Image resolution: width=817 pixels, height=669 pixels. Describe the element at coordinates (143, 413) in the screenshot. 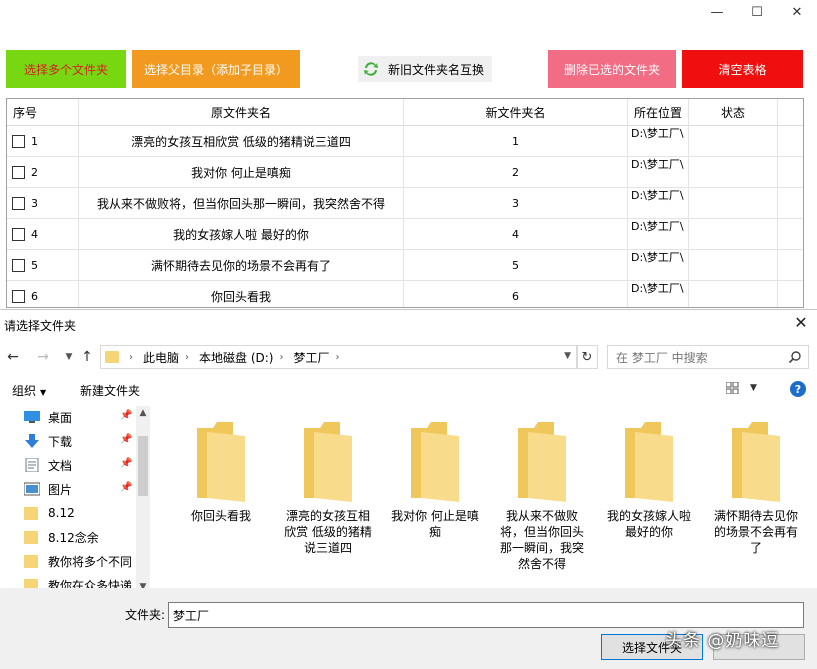

I see `scroll-up-arrow-icon: ▲` at that location.